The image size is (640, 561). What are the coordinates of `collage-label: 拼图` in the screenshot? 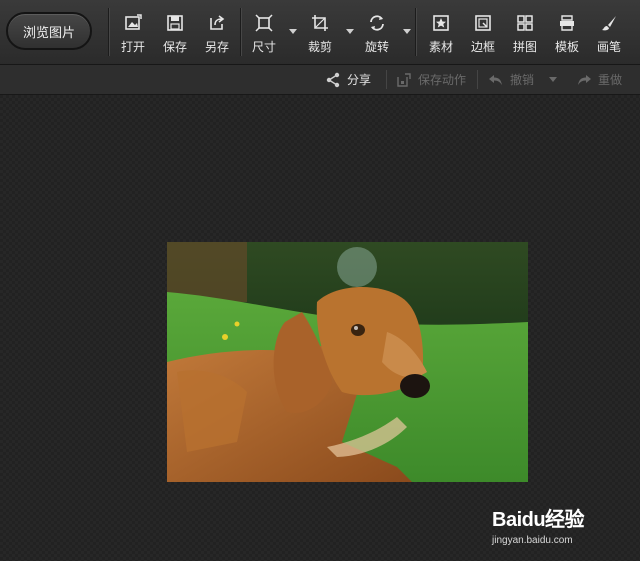 It's located at (524, 47).